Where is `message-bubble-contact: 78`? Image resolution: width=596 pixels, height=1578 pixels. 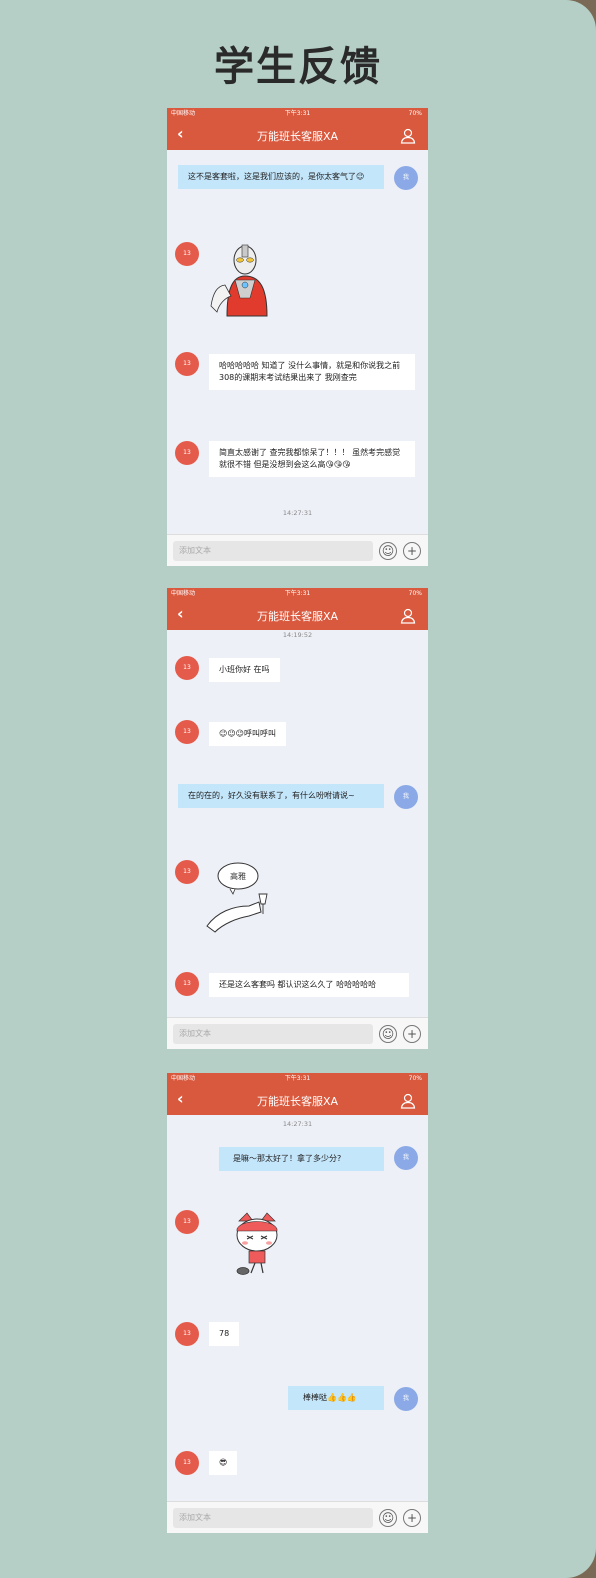 message-bubble-contact: 78 is located at coordinates (224, 1334).